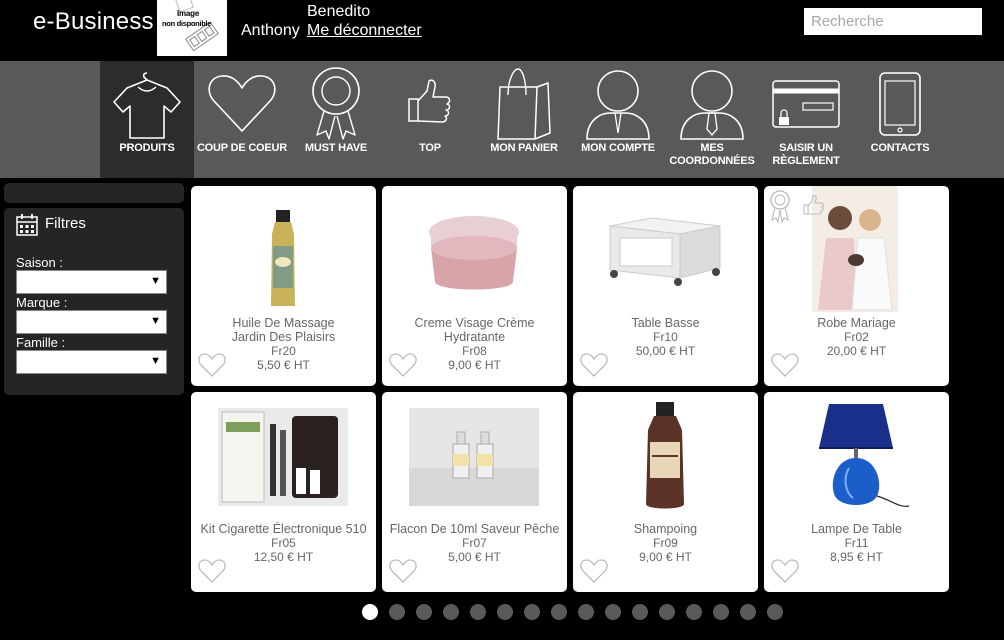  Describe the element at coordinates (283, 529) in the screenshot. I see `product-name: Kit Cigarette Électronique 510` at that location.